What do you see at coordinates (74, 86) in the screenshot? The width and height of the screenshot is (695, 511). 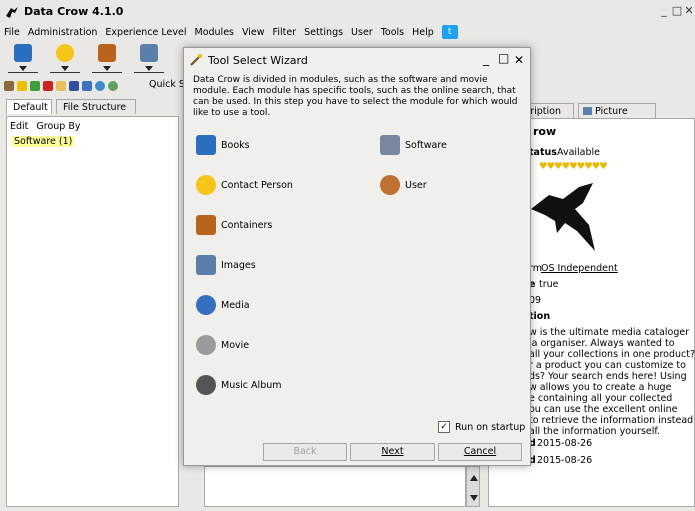 I see `save-icon` at bounding box center [74, 86].